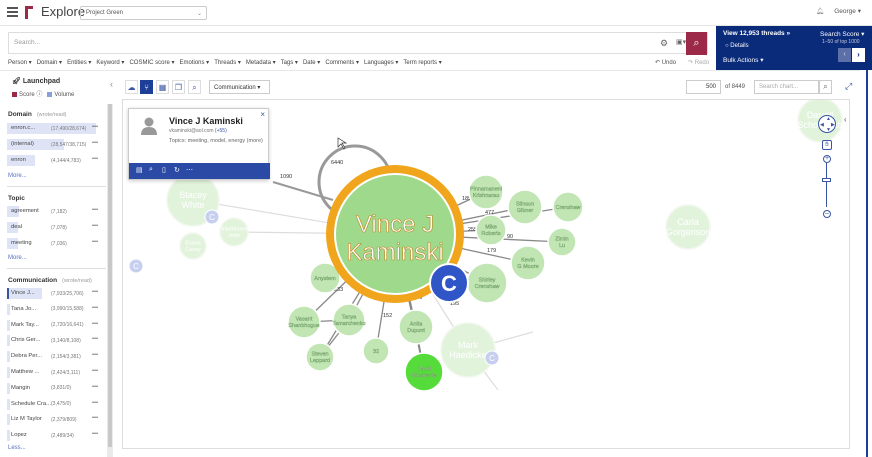 The image size is (872, 457). I want to click on collapse-right-icon: ‹, so click(845, 119).